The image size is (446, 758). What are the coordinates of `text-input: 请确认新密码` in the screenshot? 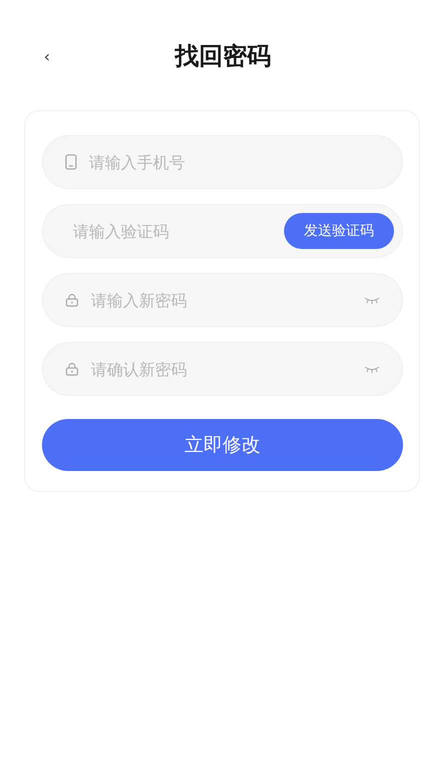 It's located at (221, 369).